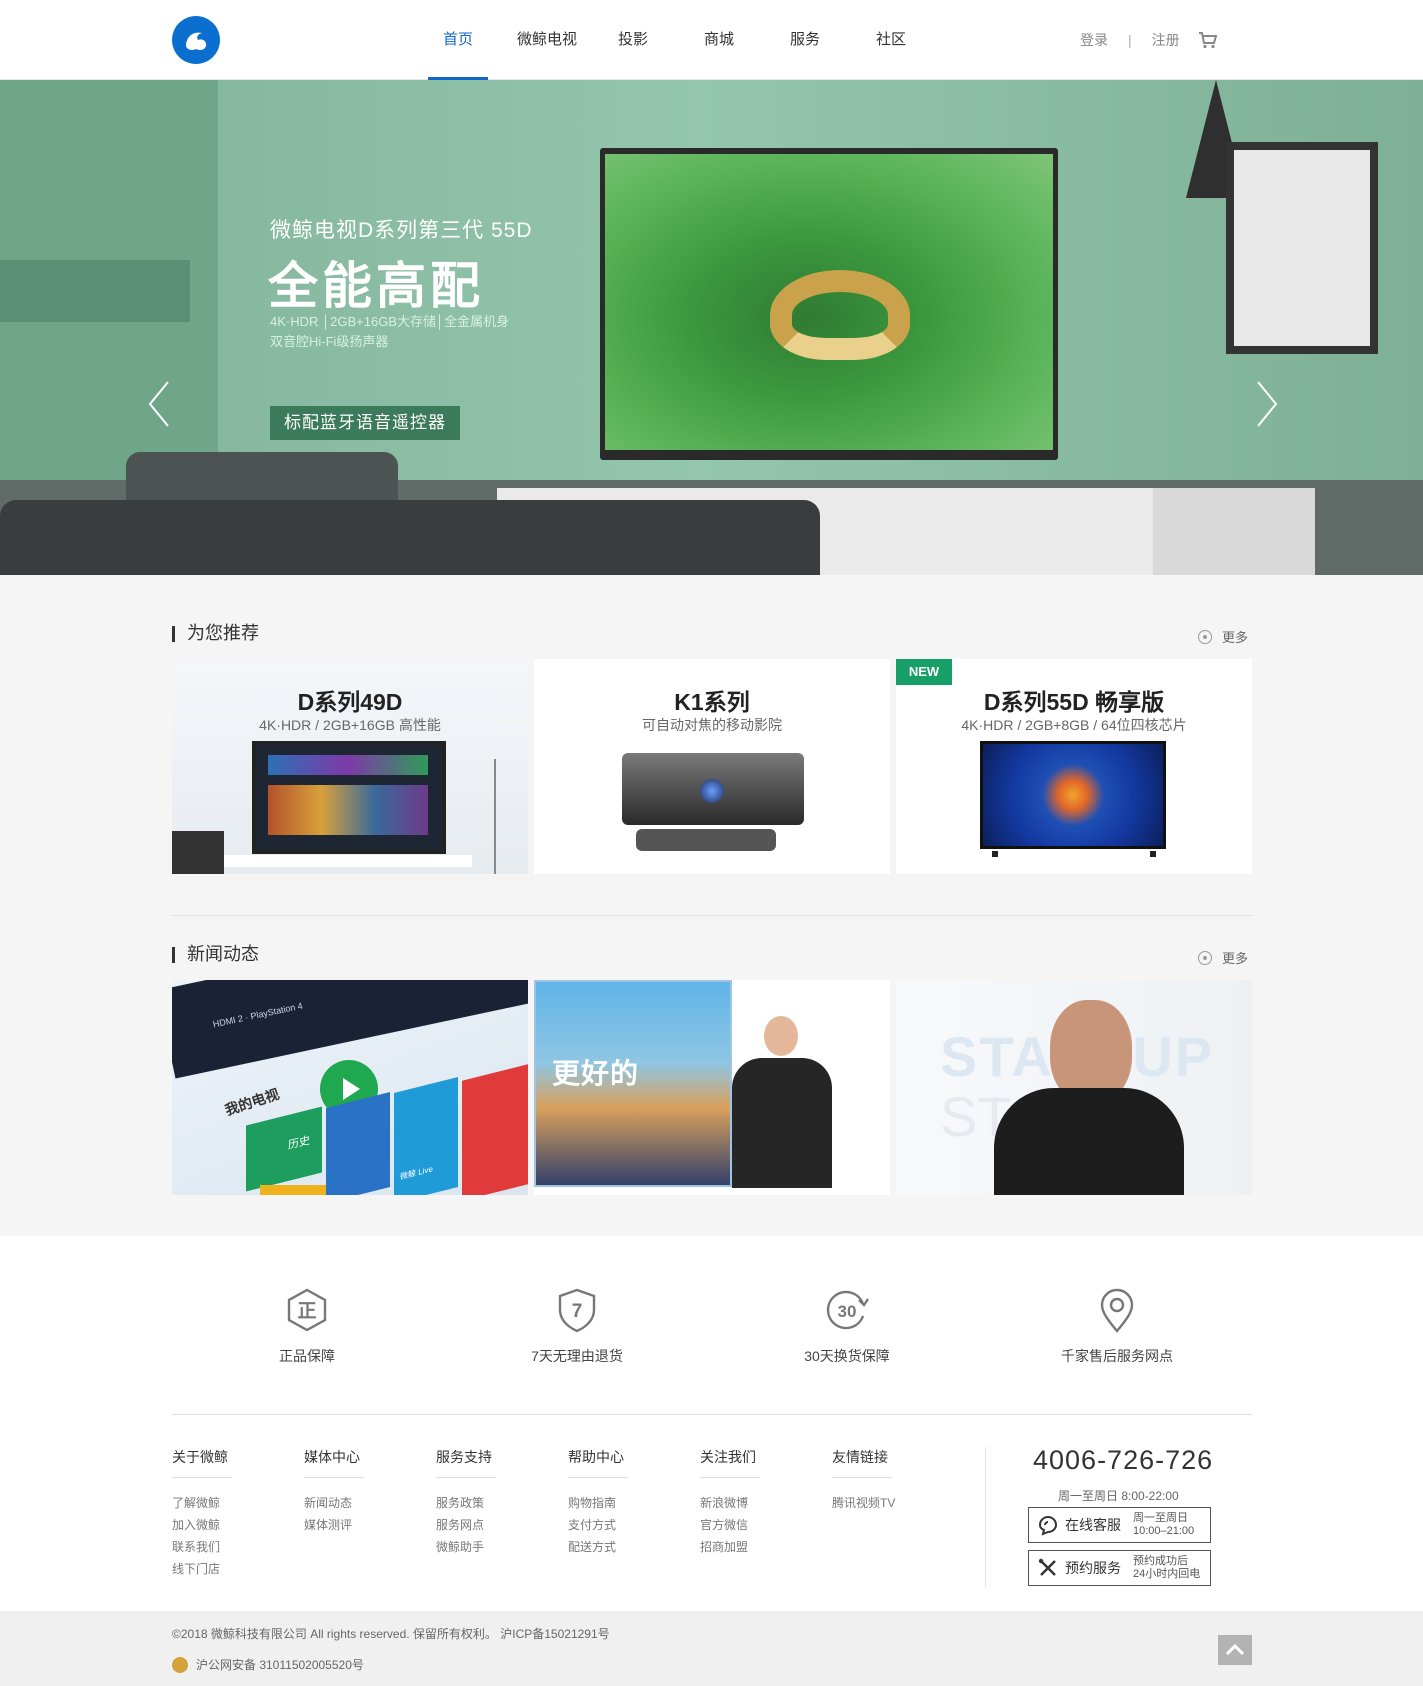  I want to click on footer-link: 服务政策, so click(496, 1503).